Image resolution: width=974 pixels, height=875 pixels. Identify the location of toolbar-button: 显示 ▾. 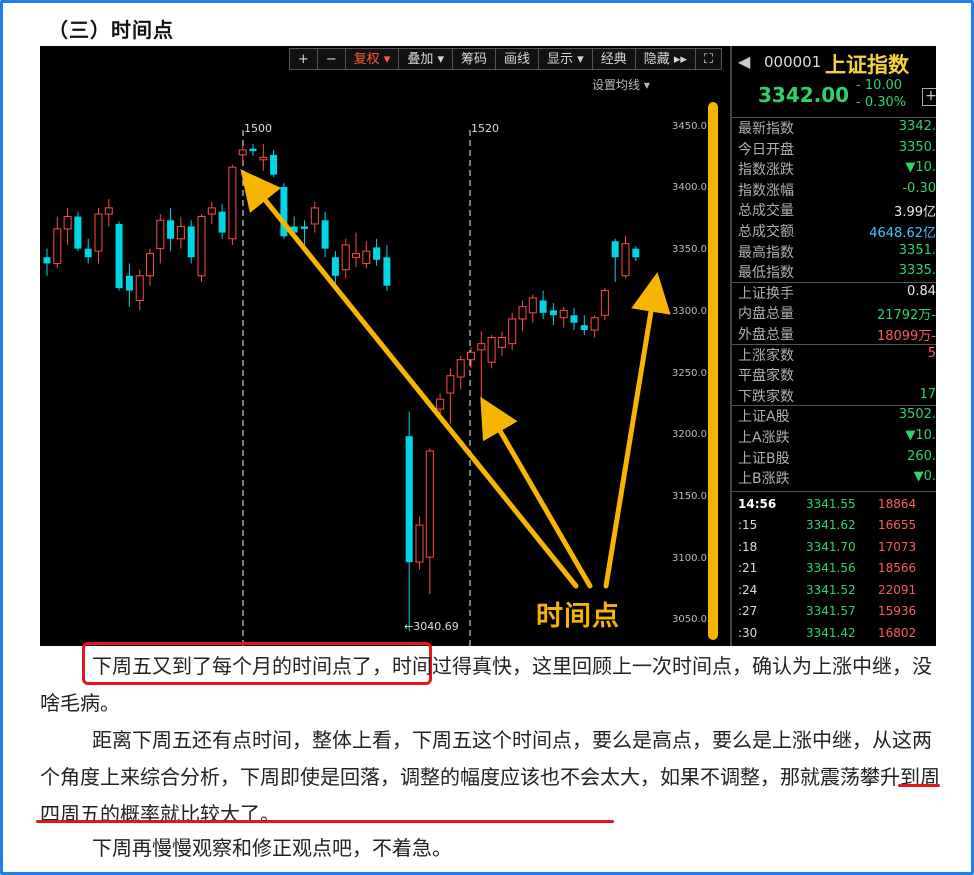
(566, 59).